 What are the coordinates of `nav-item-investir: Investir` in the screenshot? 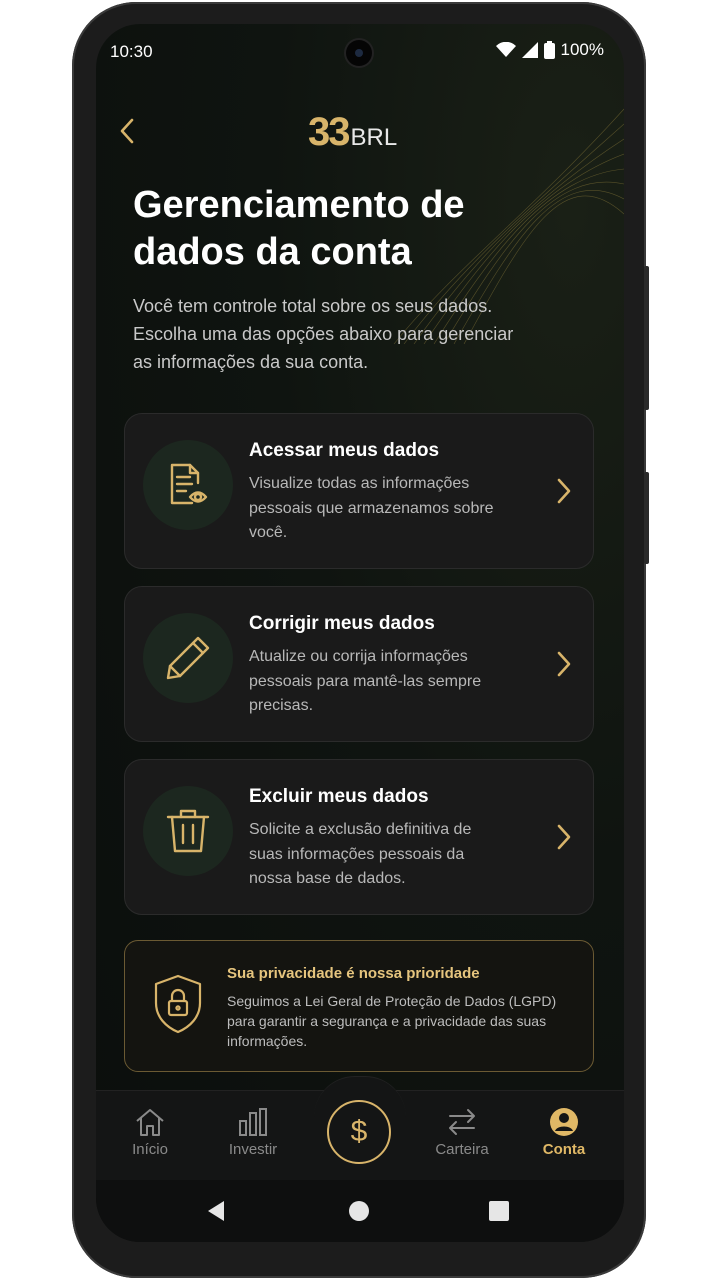 It's located at (253, 1132).